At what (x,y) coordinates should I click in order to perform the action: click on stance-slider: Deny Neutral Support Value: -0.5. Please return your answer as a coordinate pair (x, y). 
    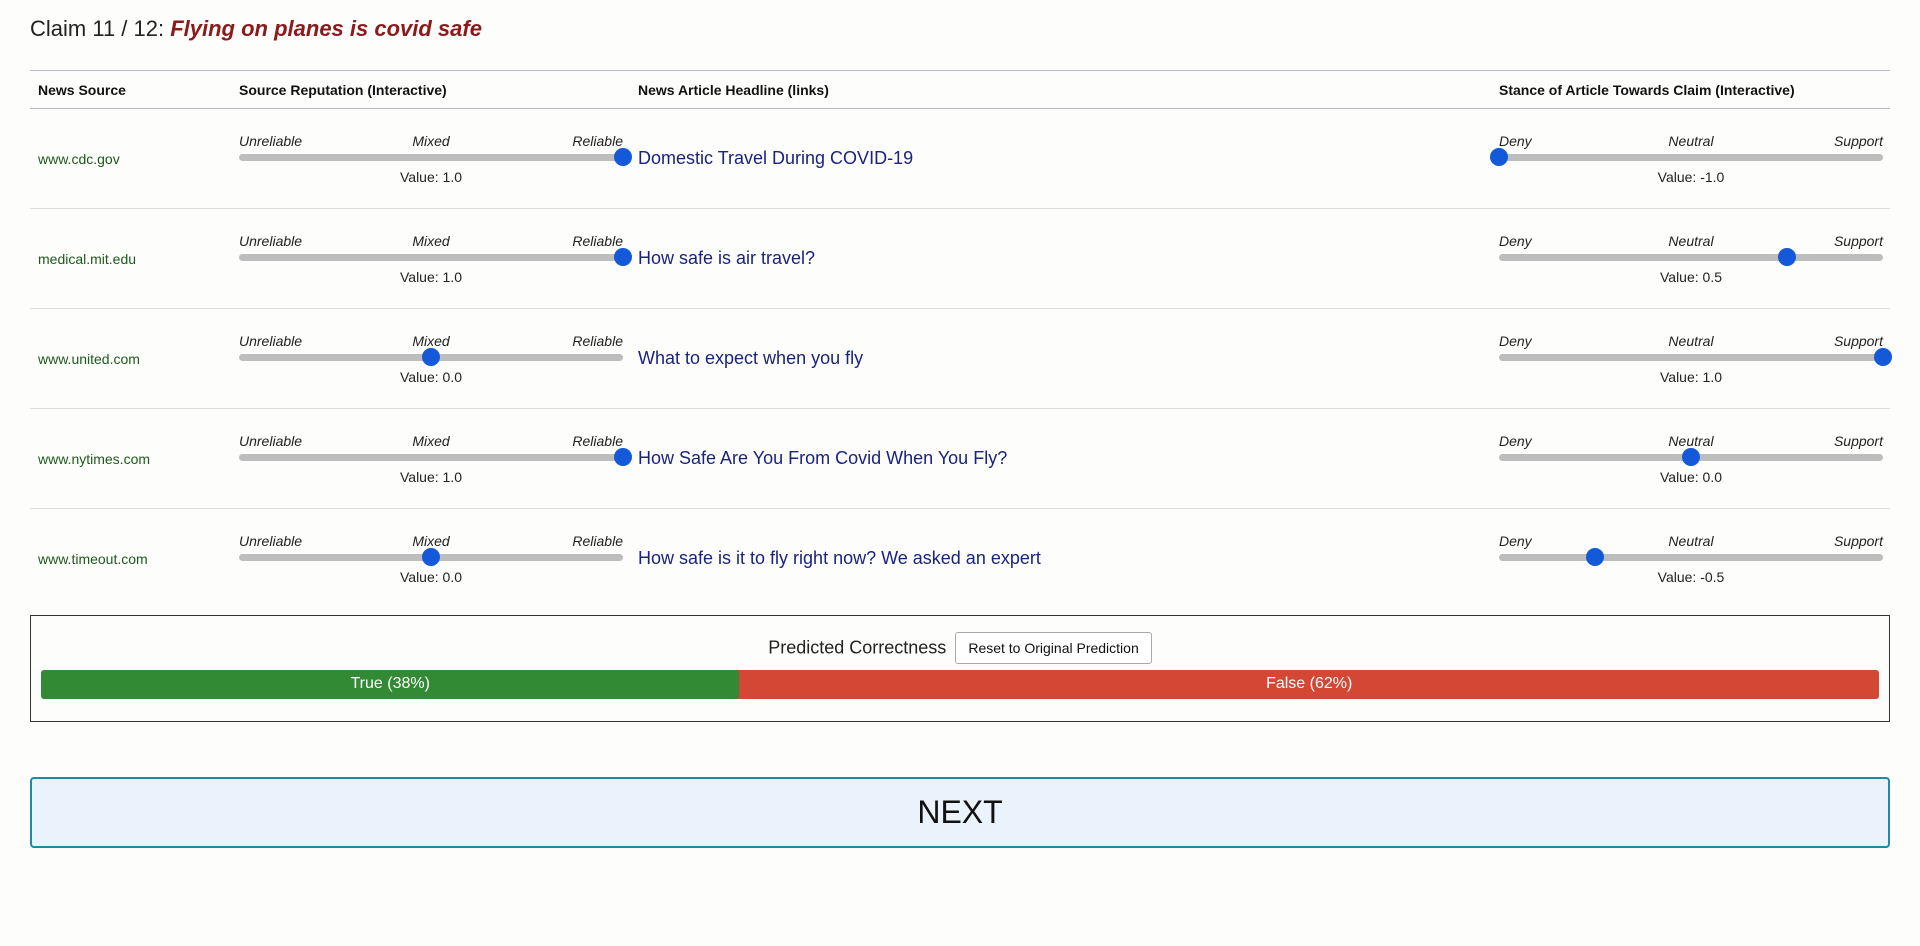
    Looking at the image, I should click on (1691, 559).